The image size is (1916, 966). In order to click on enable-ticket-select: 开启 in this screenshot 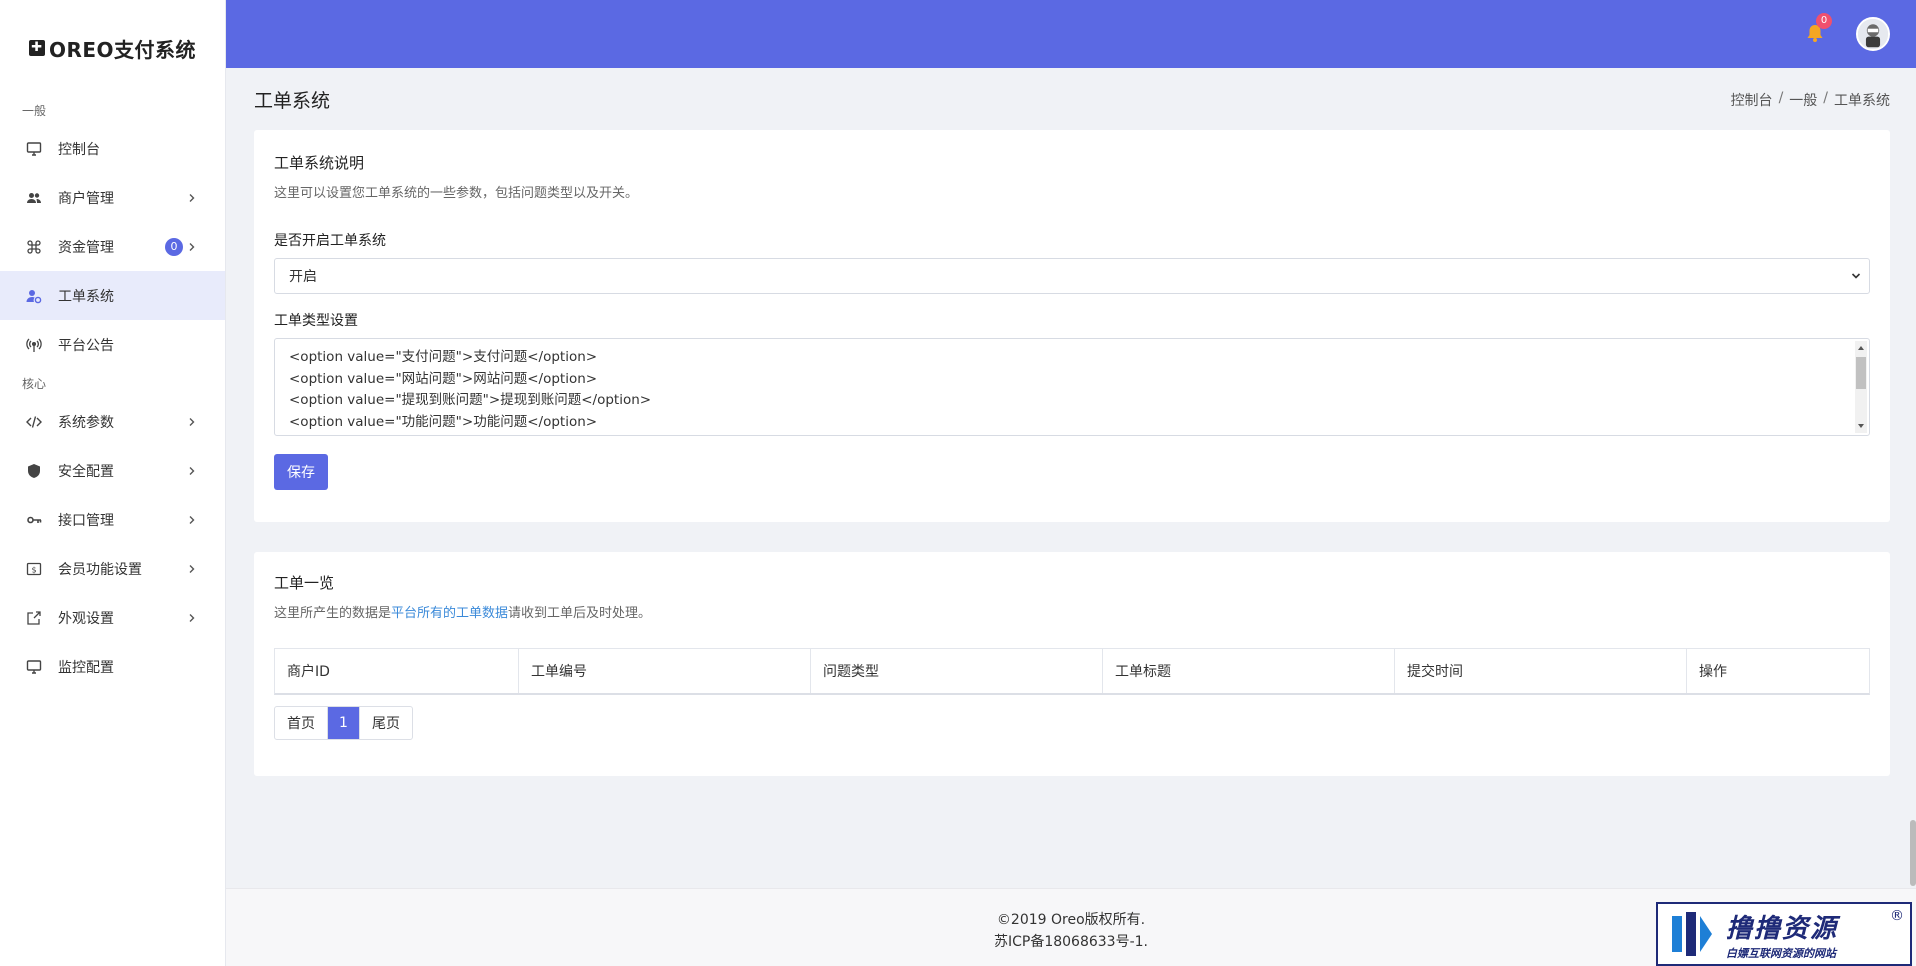, I will do `click(1072, 276)`.